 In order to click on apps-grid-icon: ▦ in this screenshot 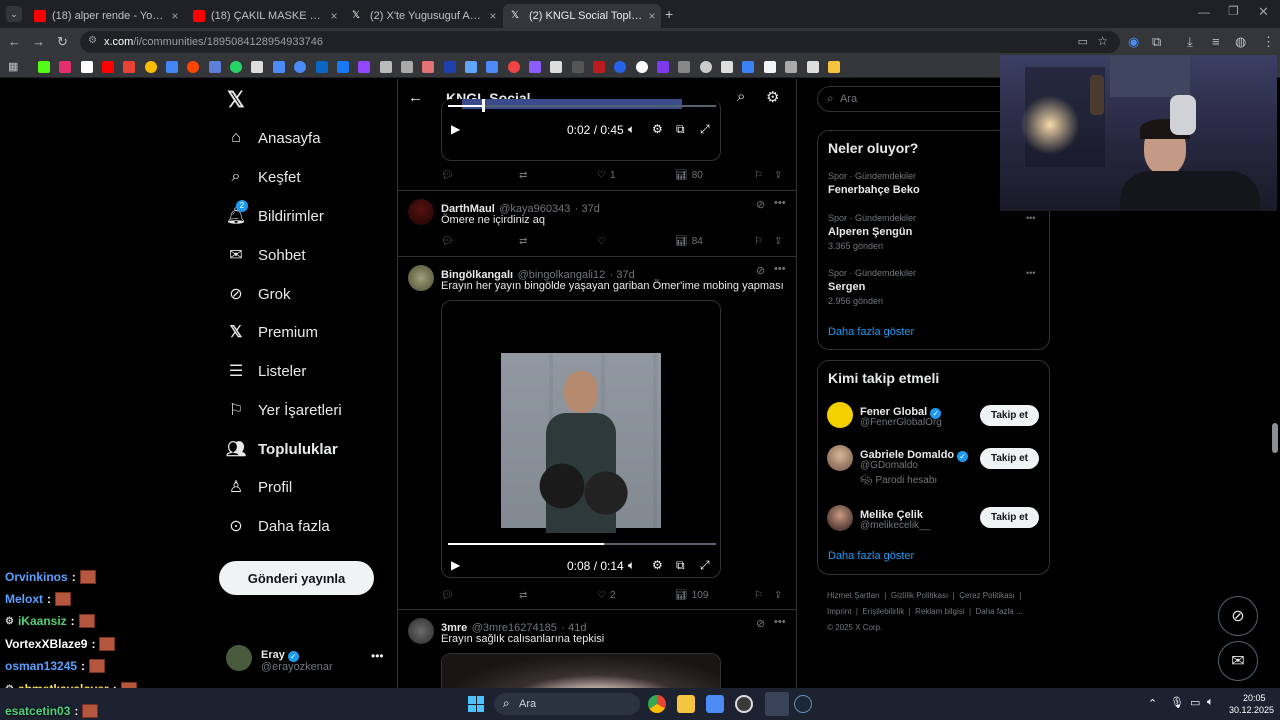, I will do `click(14, 66)`.